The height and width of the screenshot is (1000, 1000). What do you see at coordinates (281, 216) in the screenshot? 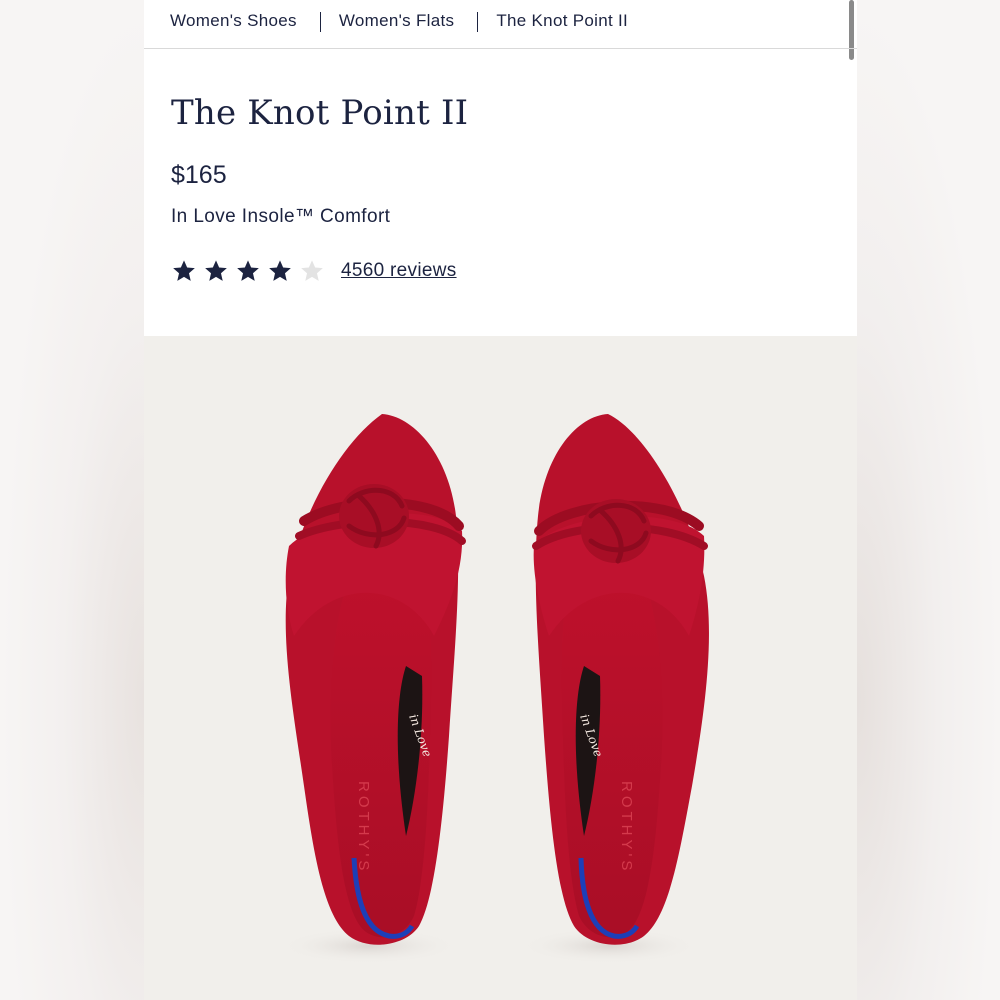
I see `product-subtitle: In Love Insole™ Comfort` at bounding box center [281, 216].